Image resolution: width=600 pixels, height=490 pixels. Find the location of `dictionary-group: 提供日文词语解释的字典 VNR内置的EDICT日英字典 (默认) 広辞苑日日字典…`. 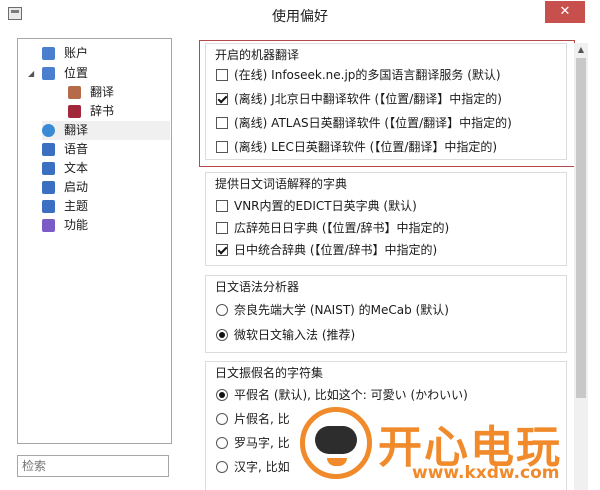

dictionary-group: 提供日文词语解释的字典 VNR内置的EDICT日英字典 (默认) 広辞苑日日字典… is located at coordinates (386, 219).